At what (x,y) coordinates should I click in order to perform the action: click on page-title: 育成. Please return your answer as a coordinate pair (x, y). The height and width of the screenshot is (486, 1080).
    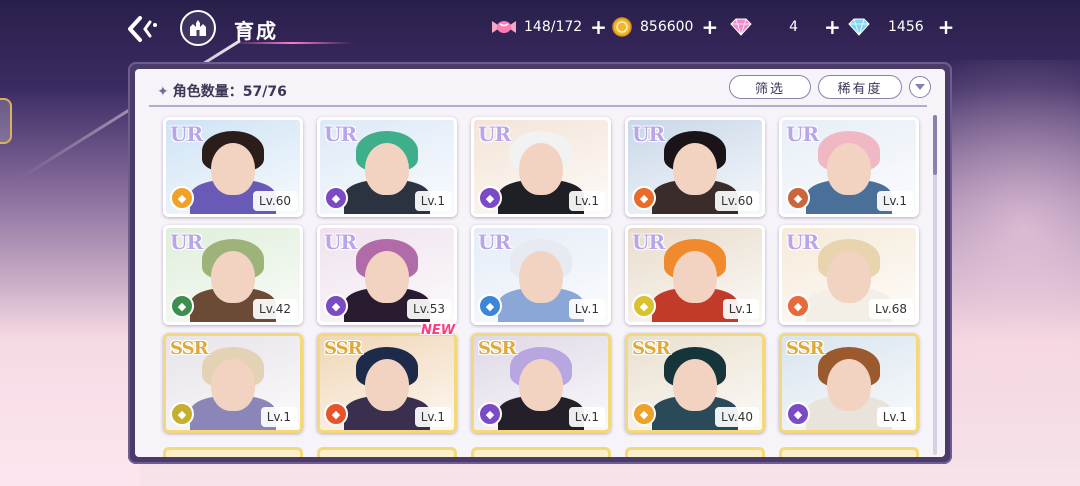
    Looking at the image, I should click on (256, 31).